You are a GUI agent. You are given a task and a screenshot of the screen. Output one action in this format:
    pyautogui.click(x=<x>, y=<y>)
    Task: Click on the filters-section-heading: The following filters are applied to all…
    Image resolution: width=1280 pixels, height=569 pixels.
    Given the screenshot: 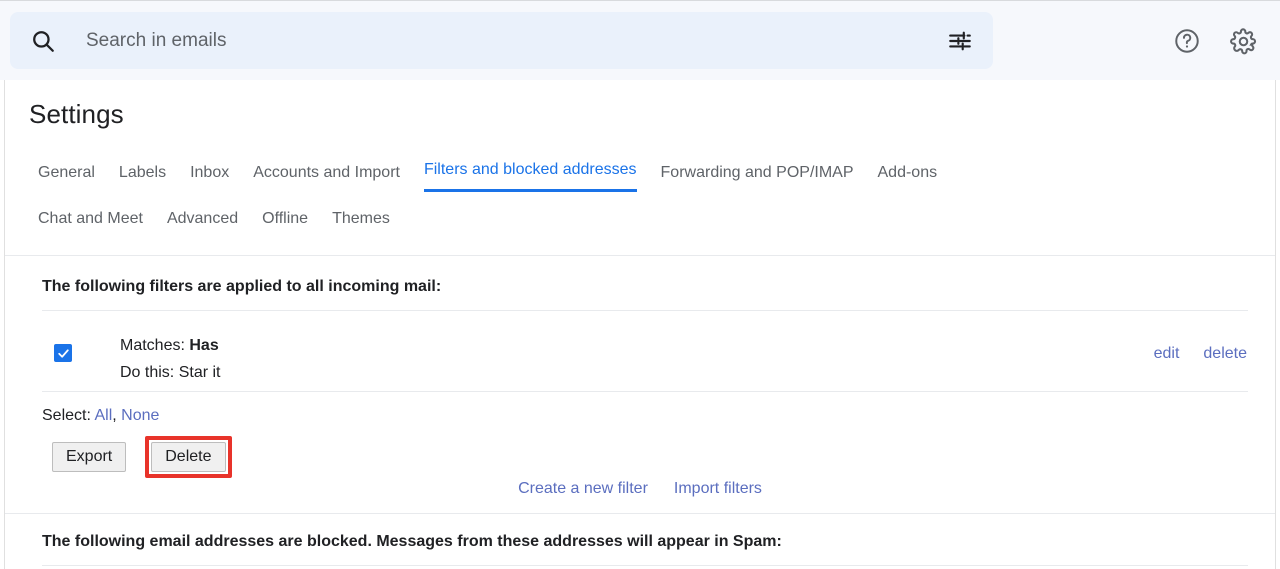 What is the action you would take?
    pyautogui.click(x=242, y=286)
    